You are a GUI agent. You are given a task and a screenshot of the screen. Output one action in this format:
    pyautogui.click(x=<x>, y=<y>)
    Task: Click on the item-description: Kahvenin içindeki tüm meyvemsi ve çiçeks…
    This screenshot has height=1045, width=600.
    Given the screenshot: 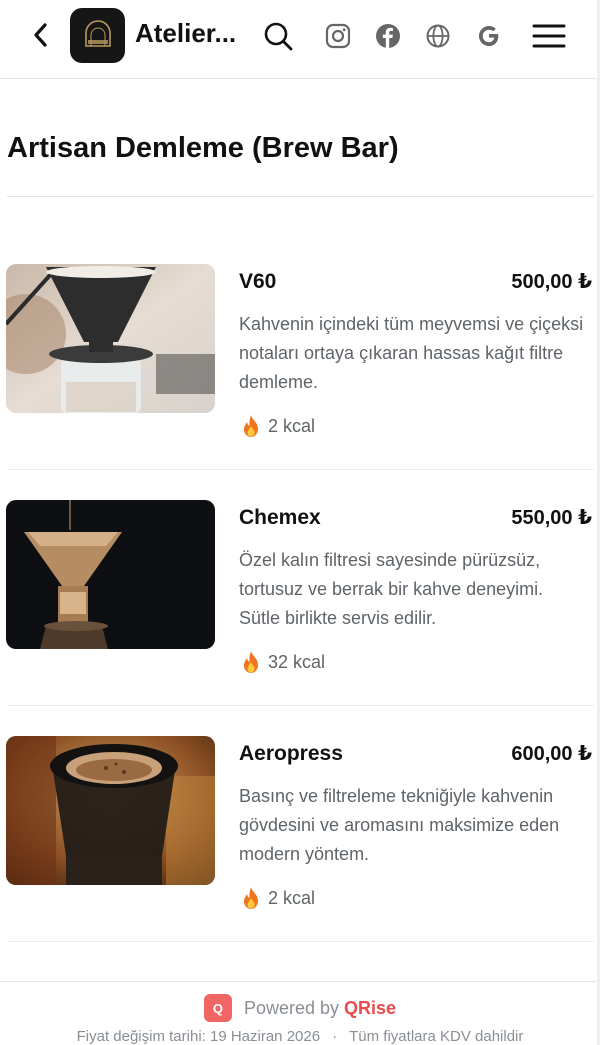 What is the action you would take?
    pyautogui.click(x=411, y=353)
    